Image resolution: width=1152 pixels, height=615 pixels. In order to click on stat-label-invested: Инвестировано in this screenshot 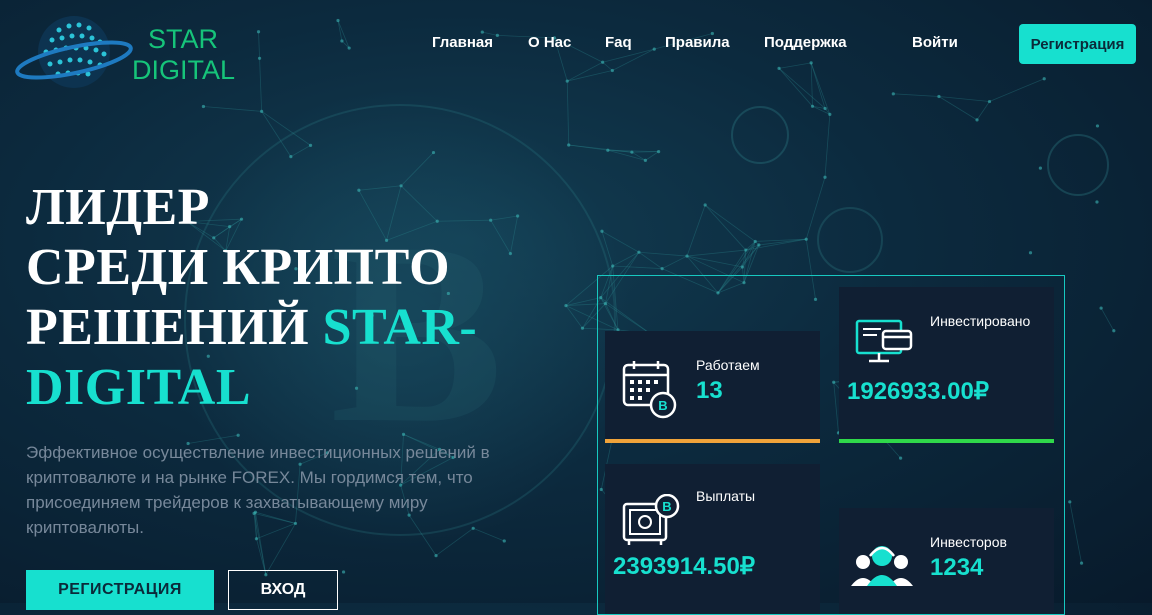, I will do `click(980, 321)`.